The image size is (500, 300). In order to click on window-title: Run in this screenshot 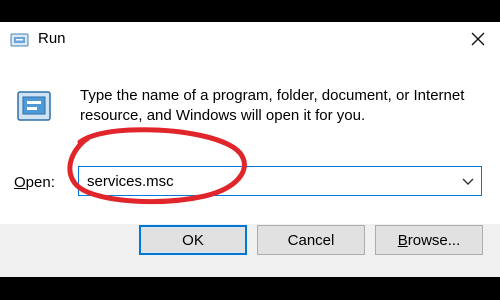, I will do `click(52, 38)`.